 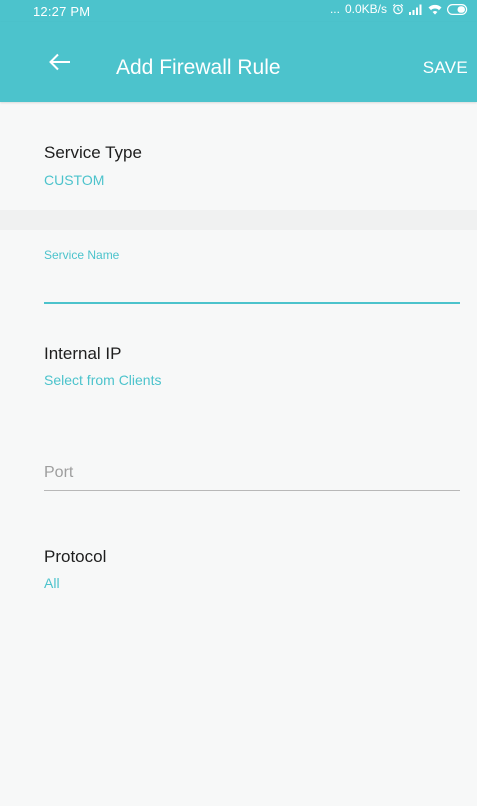 I want to click on service-type-value: CUSTOM, so click(x=74, y=180).